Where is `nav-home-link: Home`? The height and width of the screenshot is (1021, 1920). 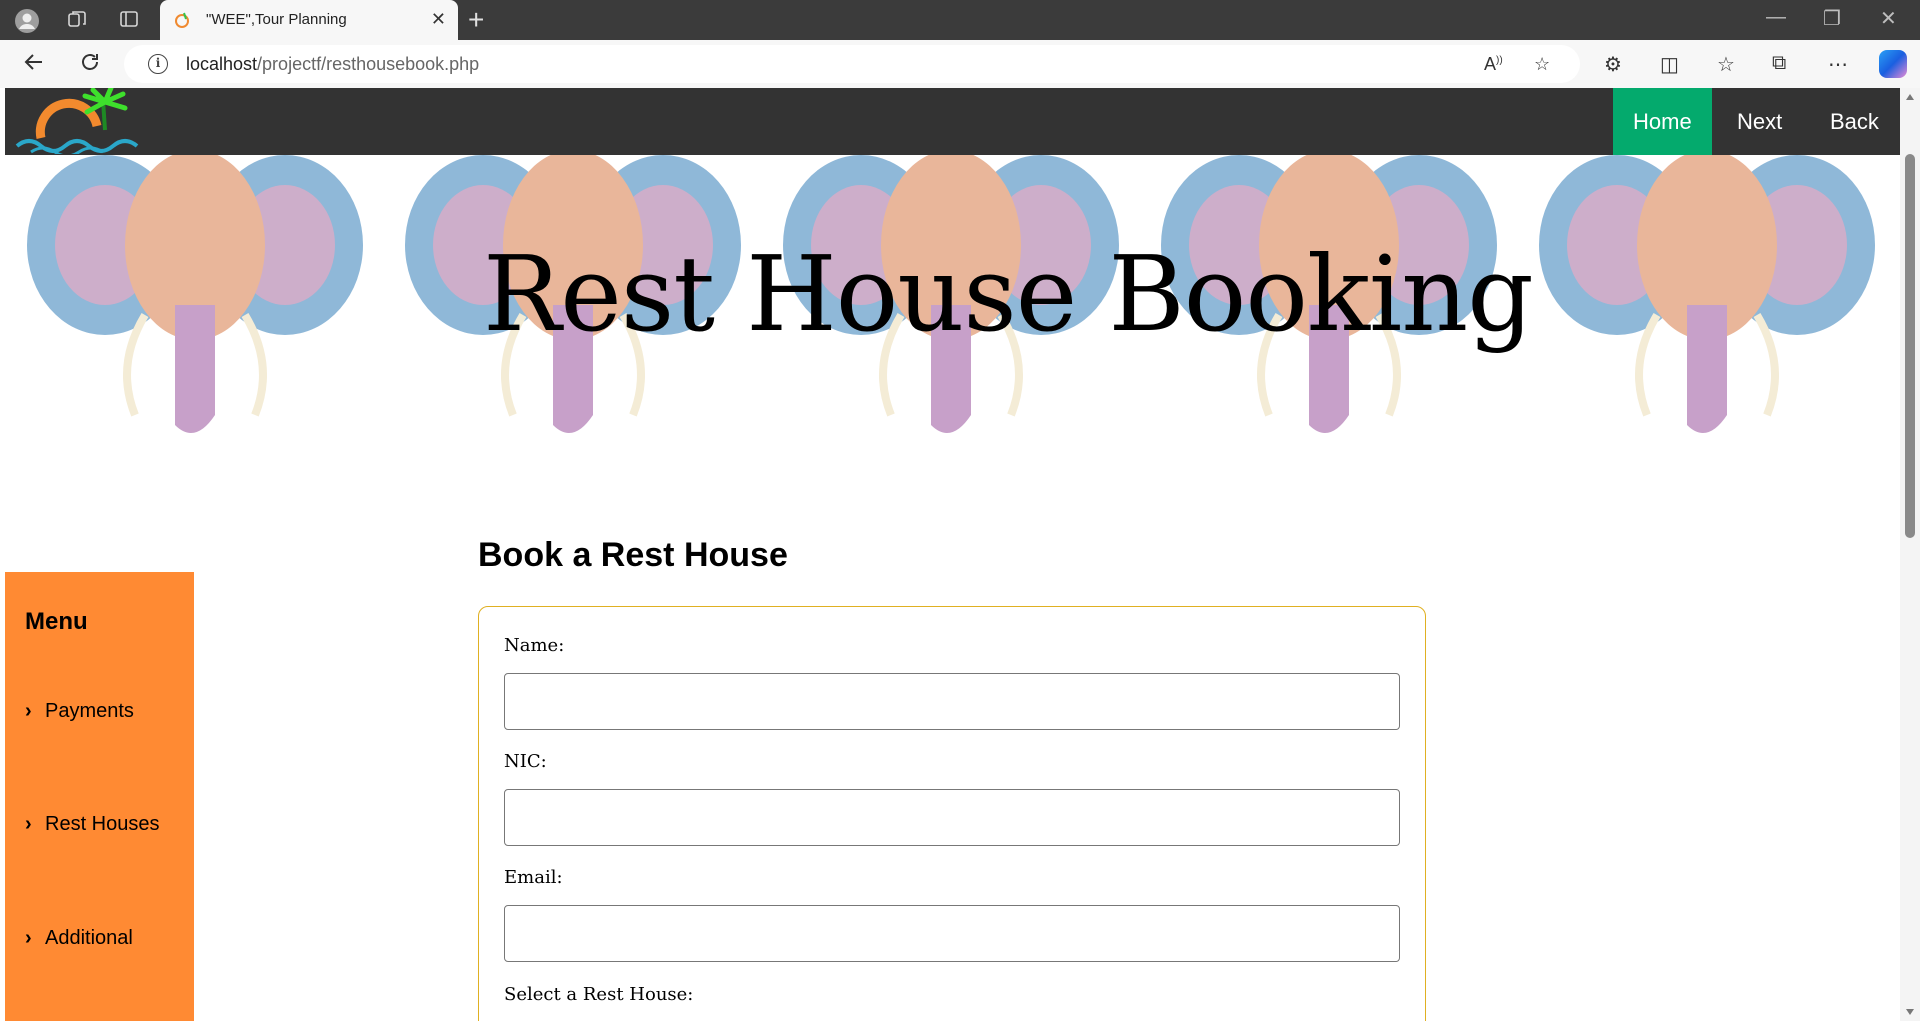 nav-home-link: Home is located at coordinates (1662, 121).